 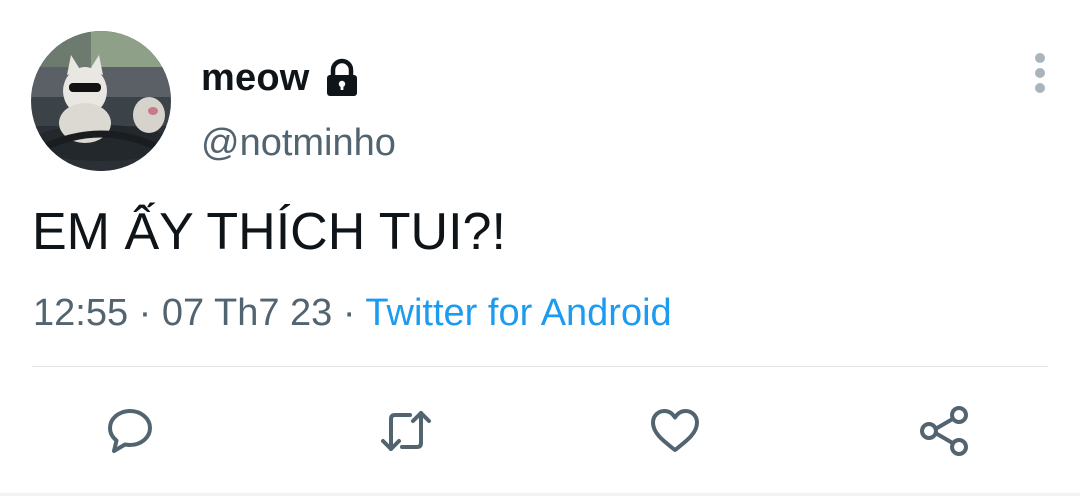 What do you see at coordinates (540, 366) in the screenshot?
I see `divider` at bounding box center [540, 366].